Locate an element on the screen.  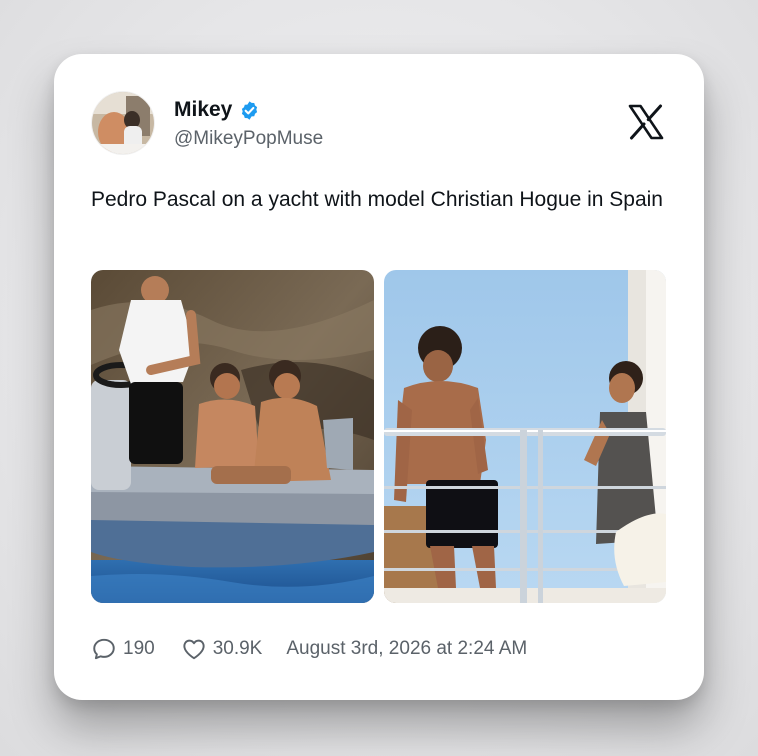
author-name: Mikey is located at coordinates (203, 110).